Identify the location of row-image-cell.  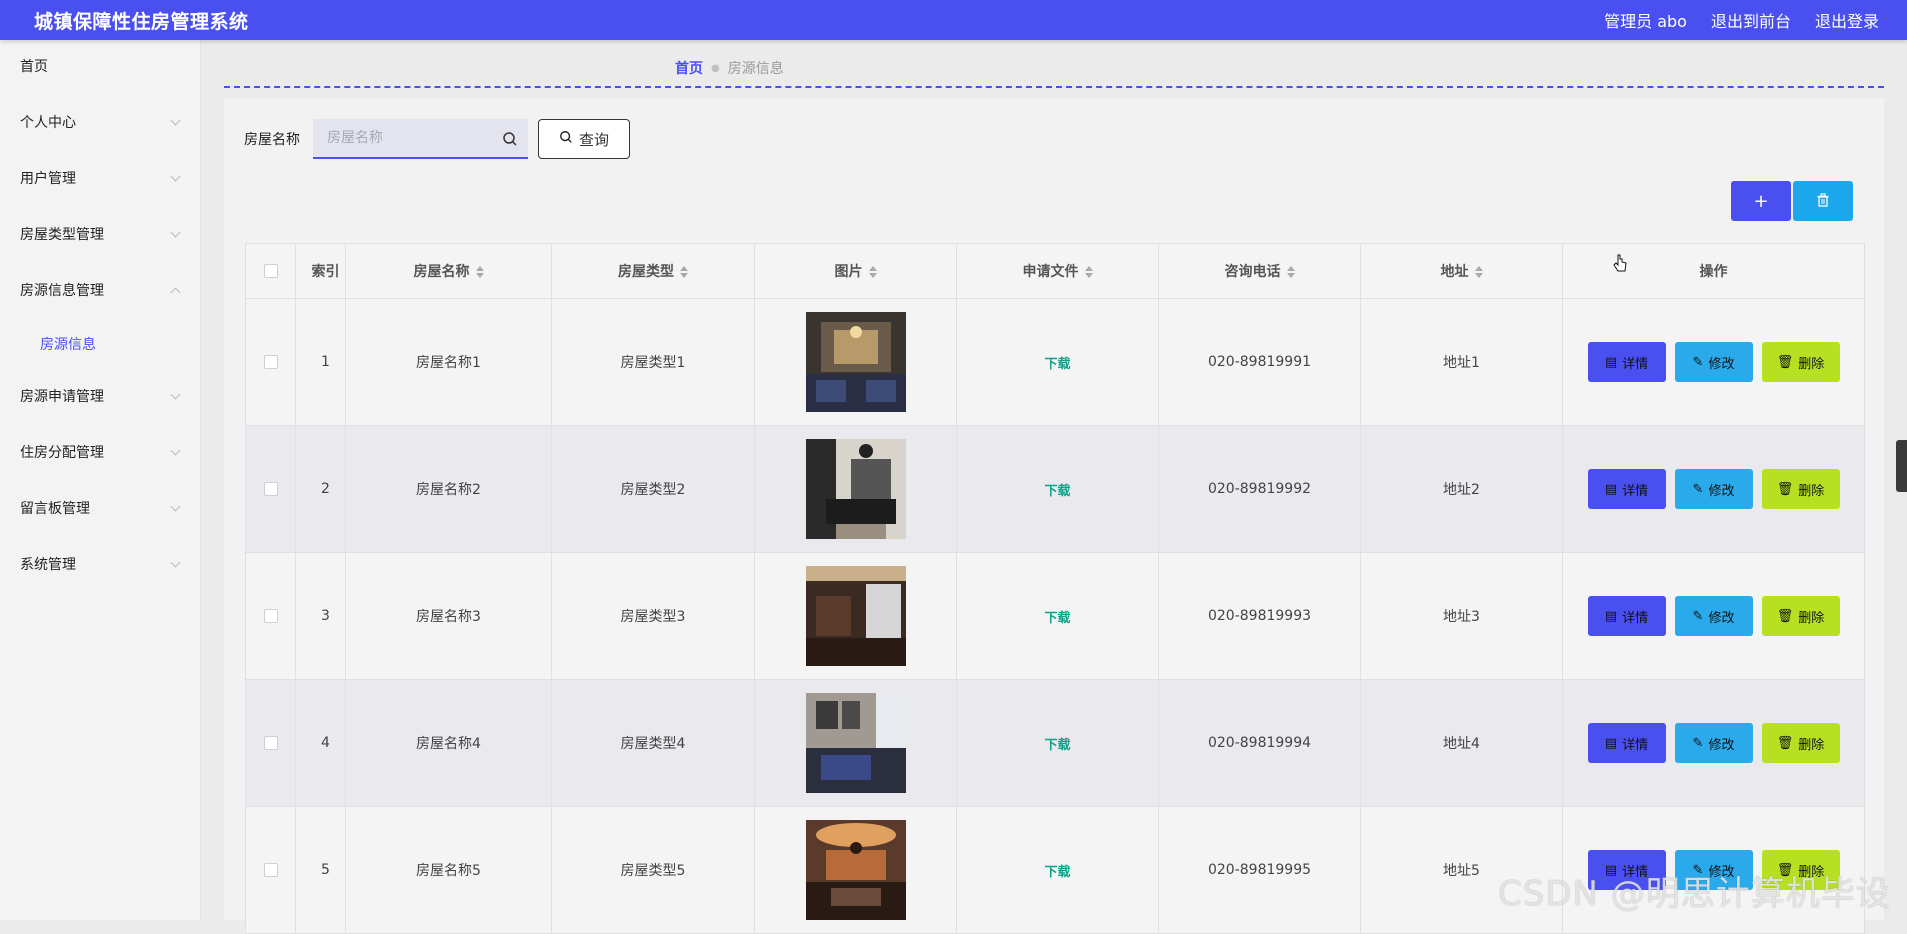
(855, 362).